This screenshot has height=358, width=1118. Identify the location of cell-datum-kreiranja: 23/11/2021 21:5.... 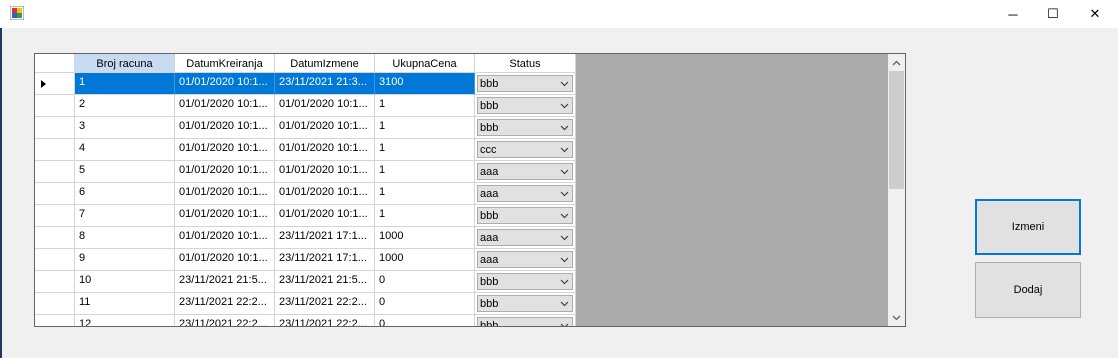
(225, 282).